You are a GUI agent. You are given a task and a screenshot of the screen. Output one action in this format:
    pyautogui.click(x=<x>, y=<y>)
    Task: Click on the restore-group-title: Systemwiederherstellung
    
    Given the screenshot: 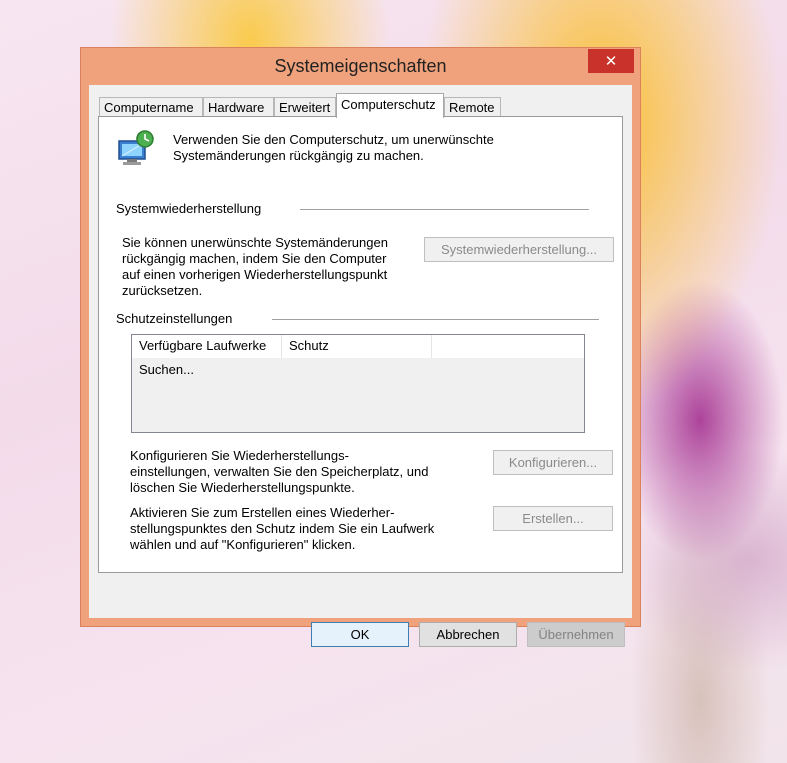 What is the action you would take?
    pyautogui.click(x=189, y=208)
    